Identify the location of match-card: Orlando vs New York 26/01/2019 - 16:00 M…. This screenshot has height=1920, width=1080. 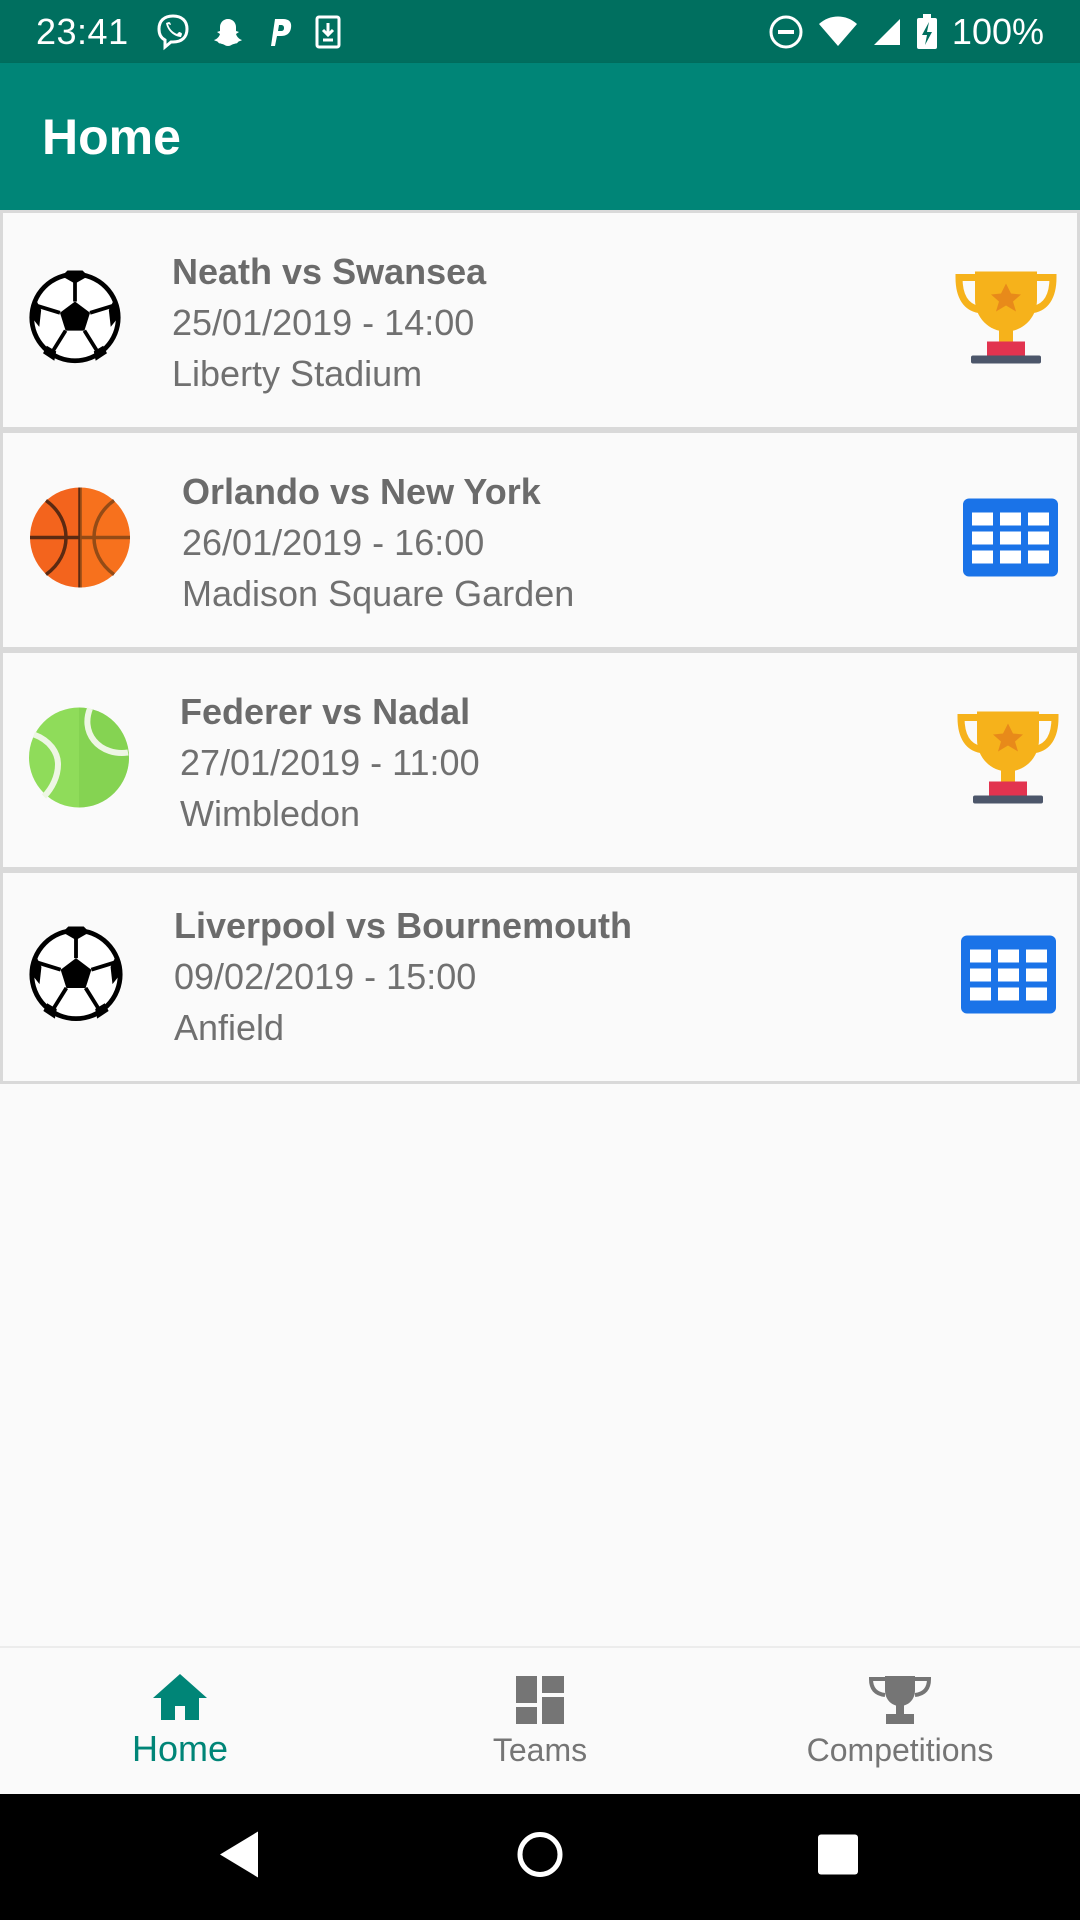
(540, 540).